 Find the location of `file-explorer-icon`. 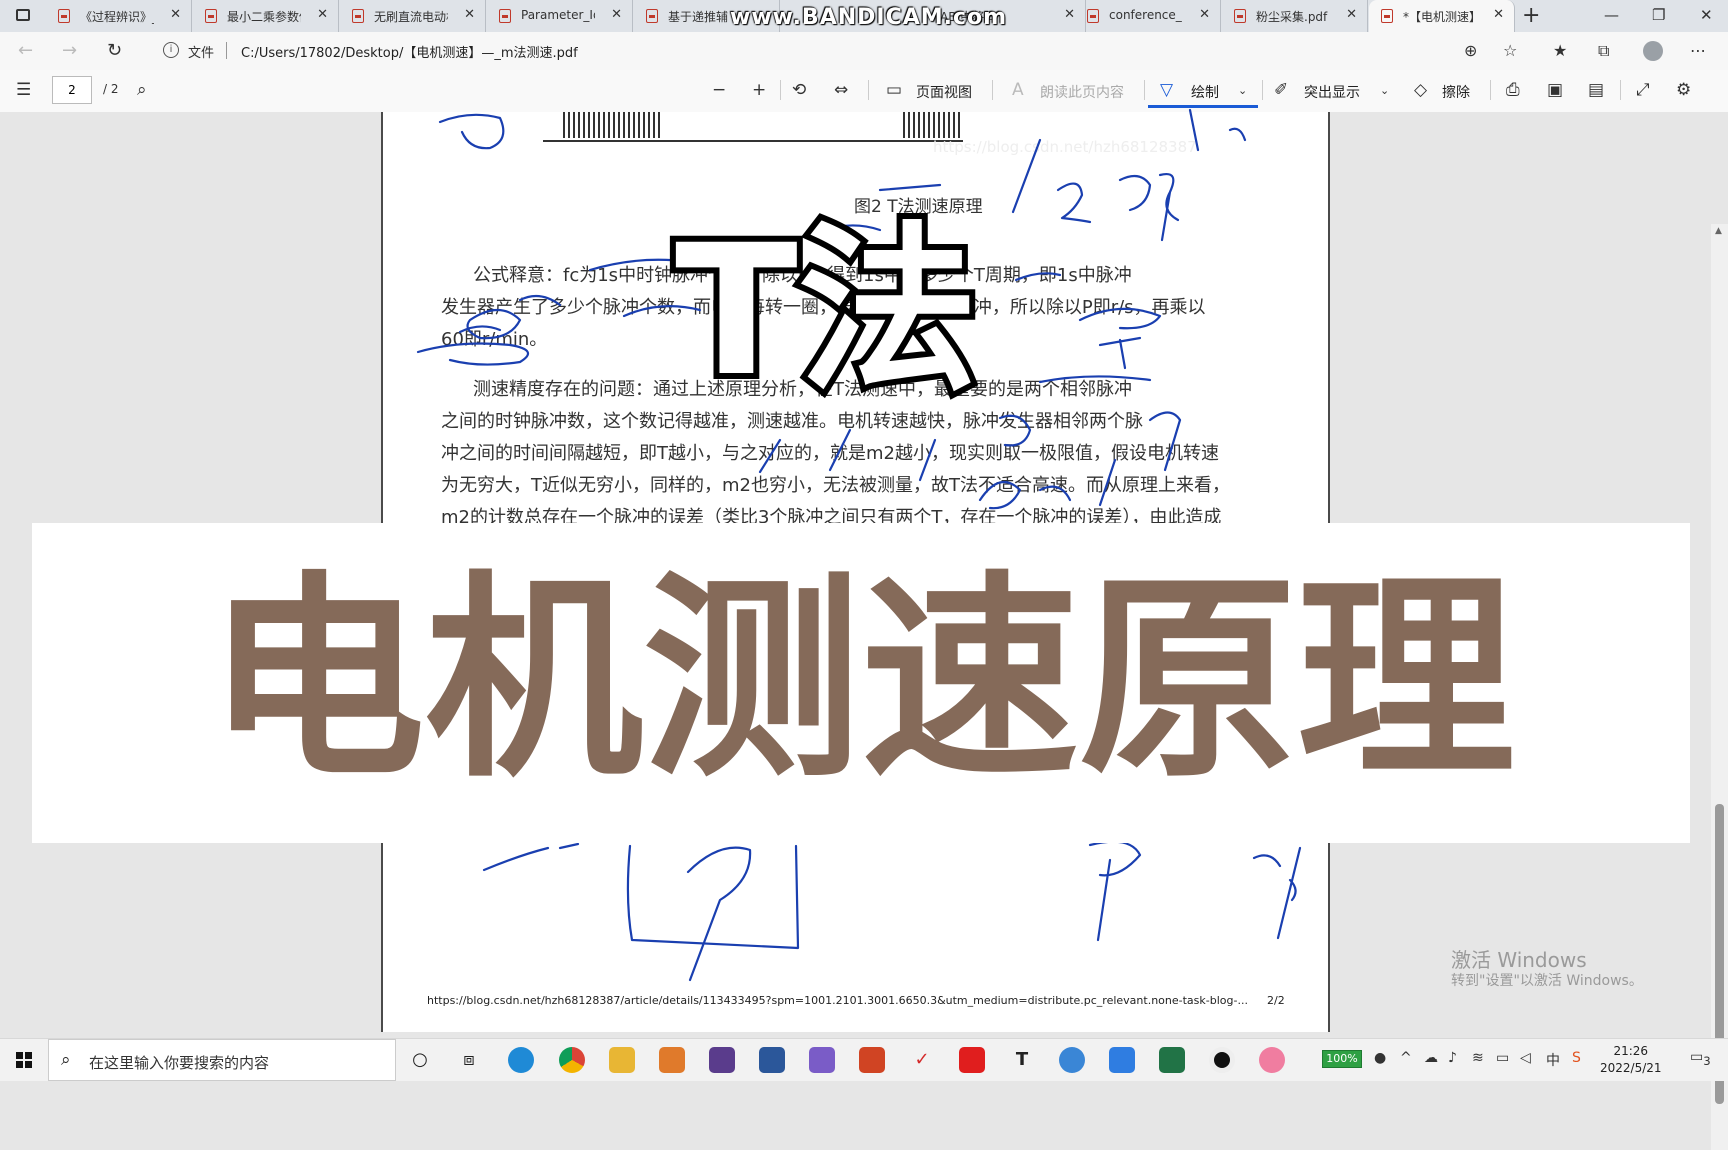

file-explorer-icon is located at coordinates (622, 1060).